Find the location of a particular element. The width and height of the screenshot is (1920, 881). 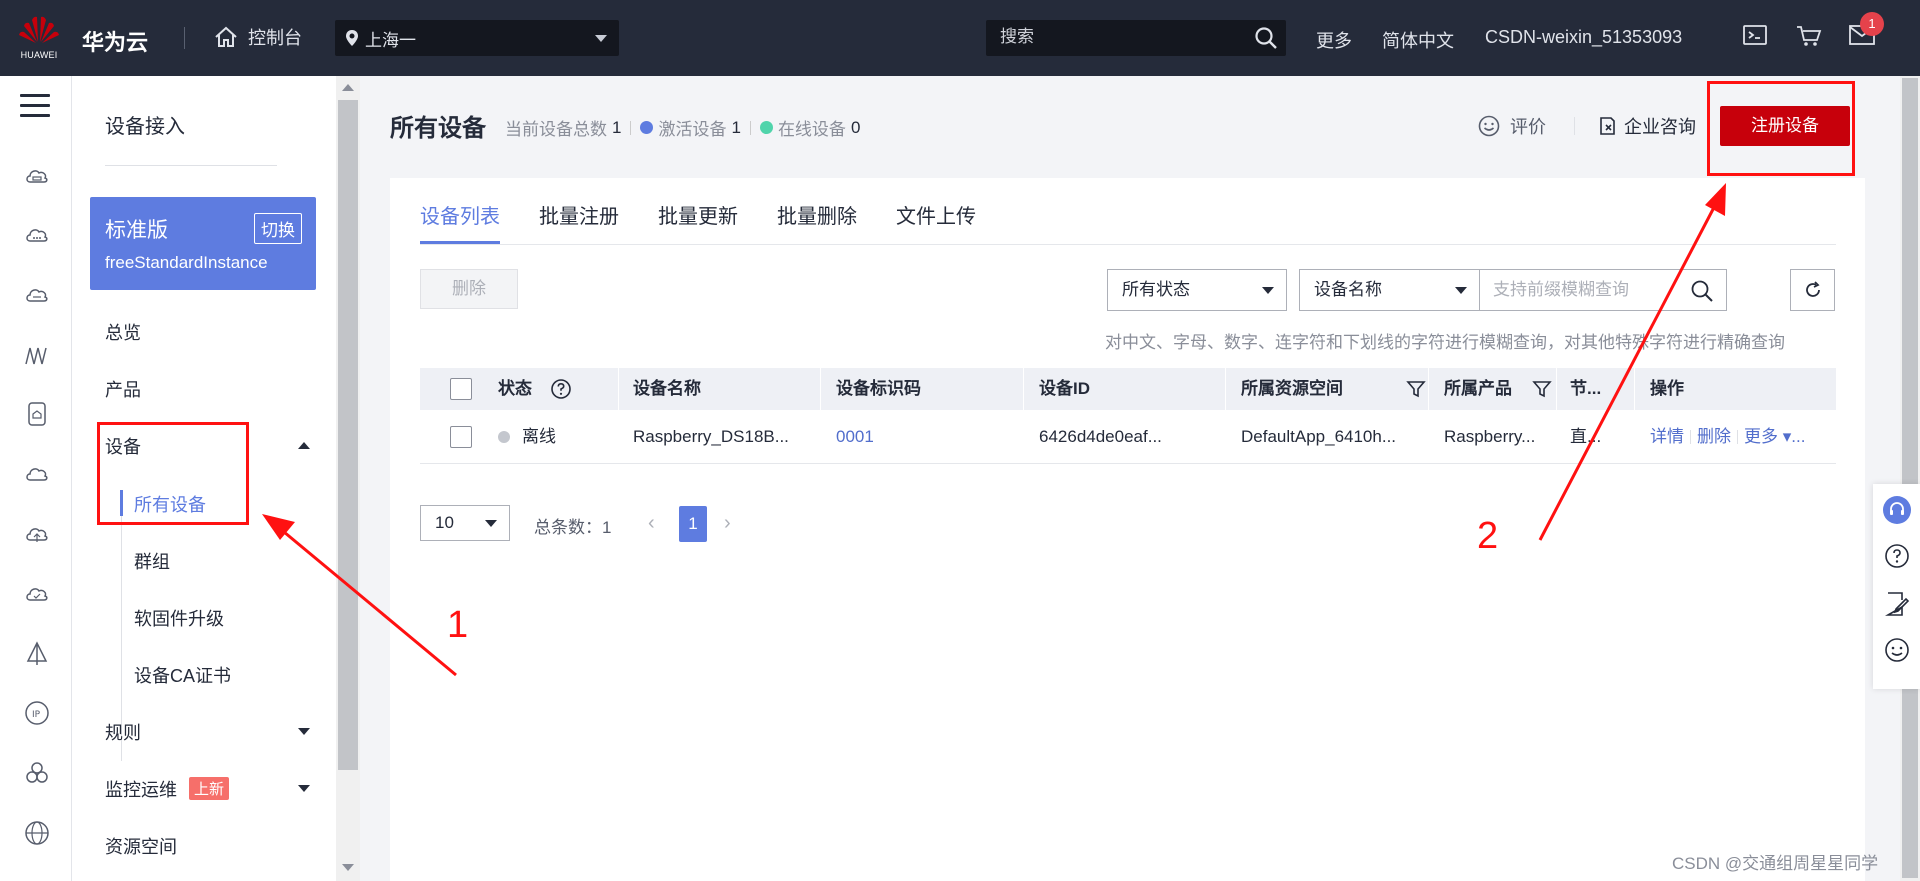

consult-button: 企业咨询 is located at coordinates (1647, 126).